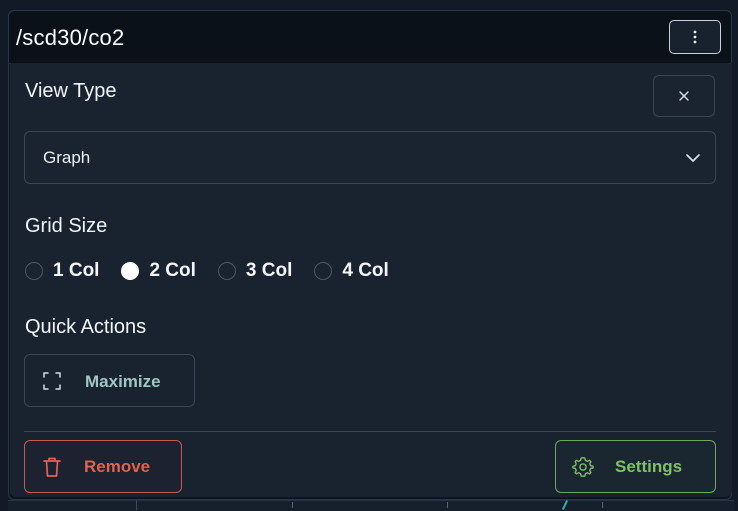 Image resolution: width=738 pixels, height=511 pixels. I want to click on grid-size-option-3-col: 3 Col, so click(255, 271).